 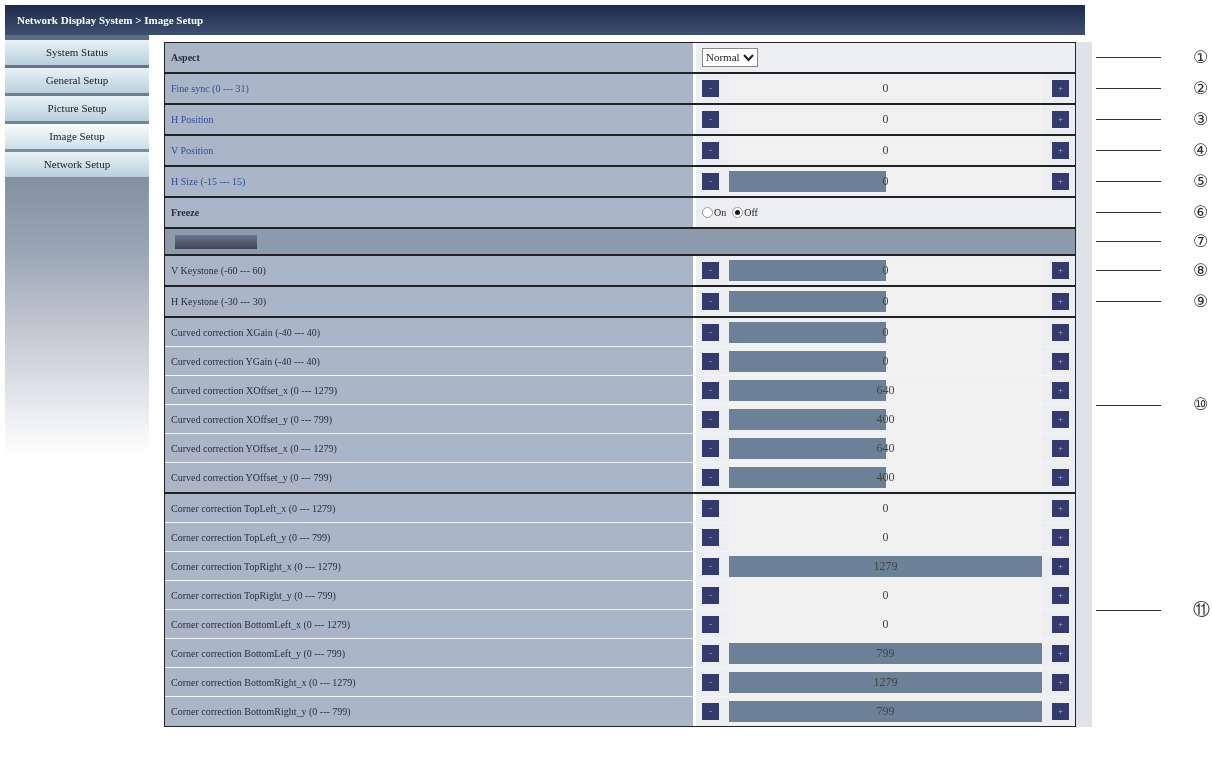 What do you see at coordinates (210, 89) in the screenshot?
I see `setting-label: Fine sync (0 --- 31)` at bounding box center [210, 89].